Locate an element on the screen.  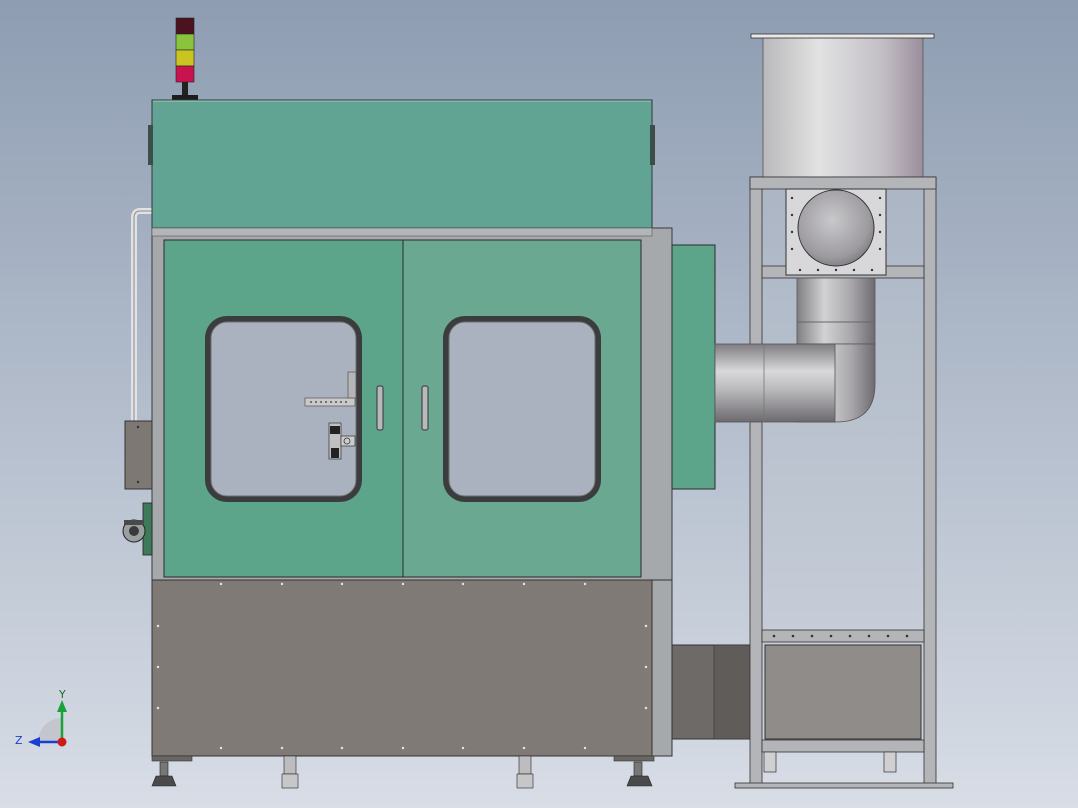
fan-inlet-flange is located at coordinates (836, 232).